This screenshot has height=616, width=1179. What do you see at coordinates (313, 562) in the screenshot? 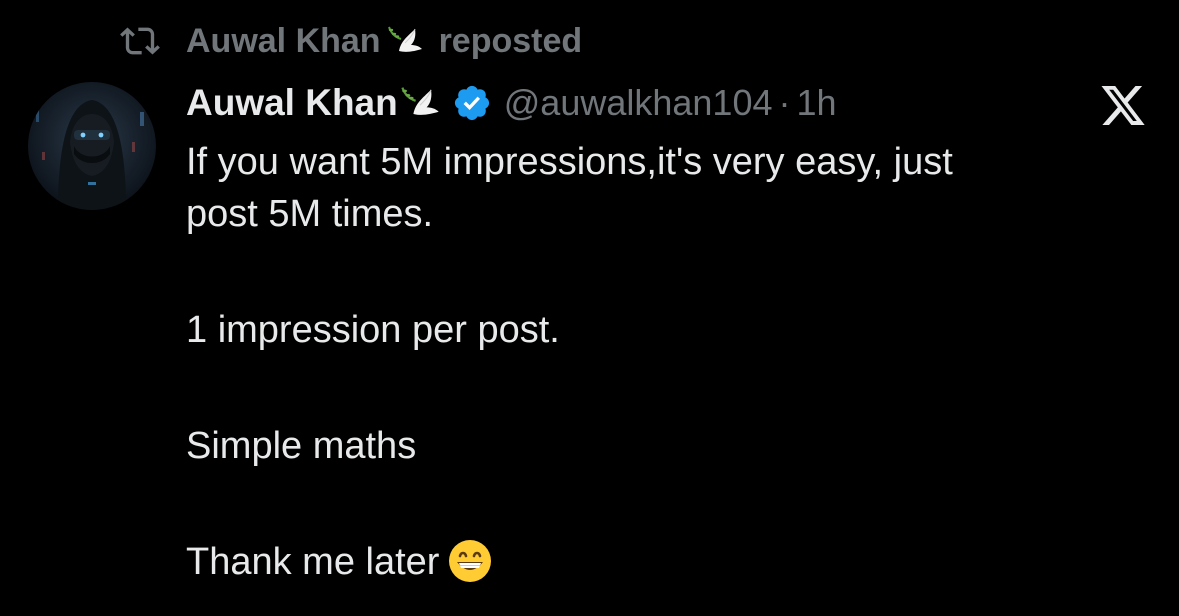
I see `tweet-line-text: Thank me later` at bounding box center [313, 562].